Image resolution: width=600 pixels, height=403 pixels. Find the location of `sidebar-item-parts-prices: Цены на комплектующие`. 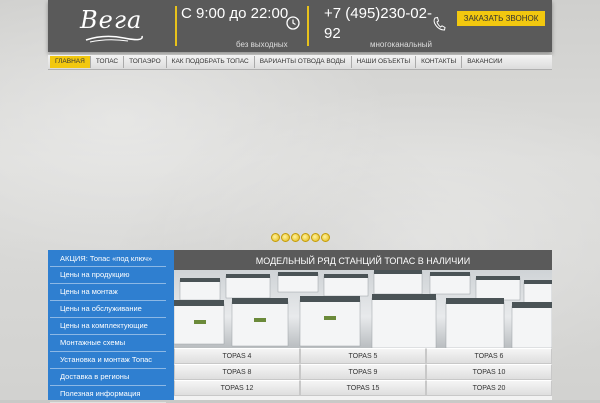

sidebar-item-parts-prices: Цены на комплектующие is located at coordinates (108, 326).